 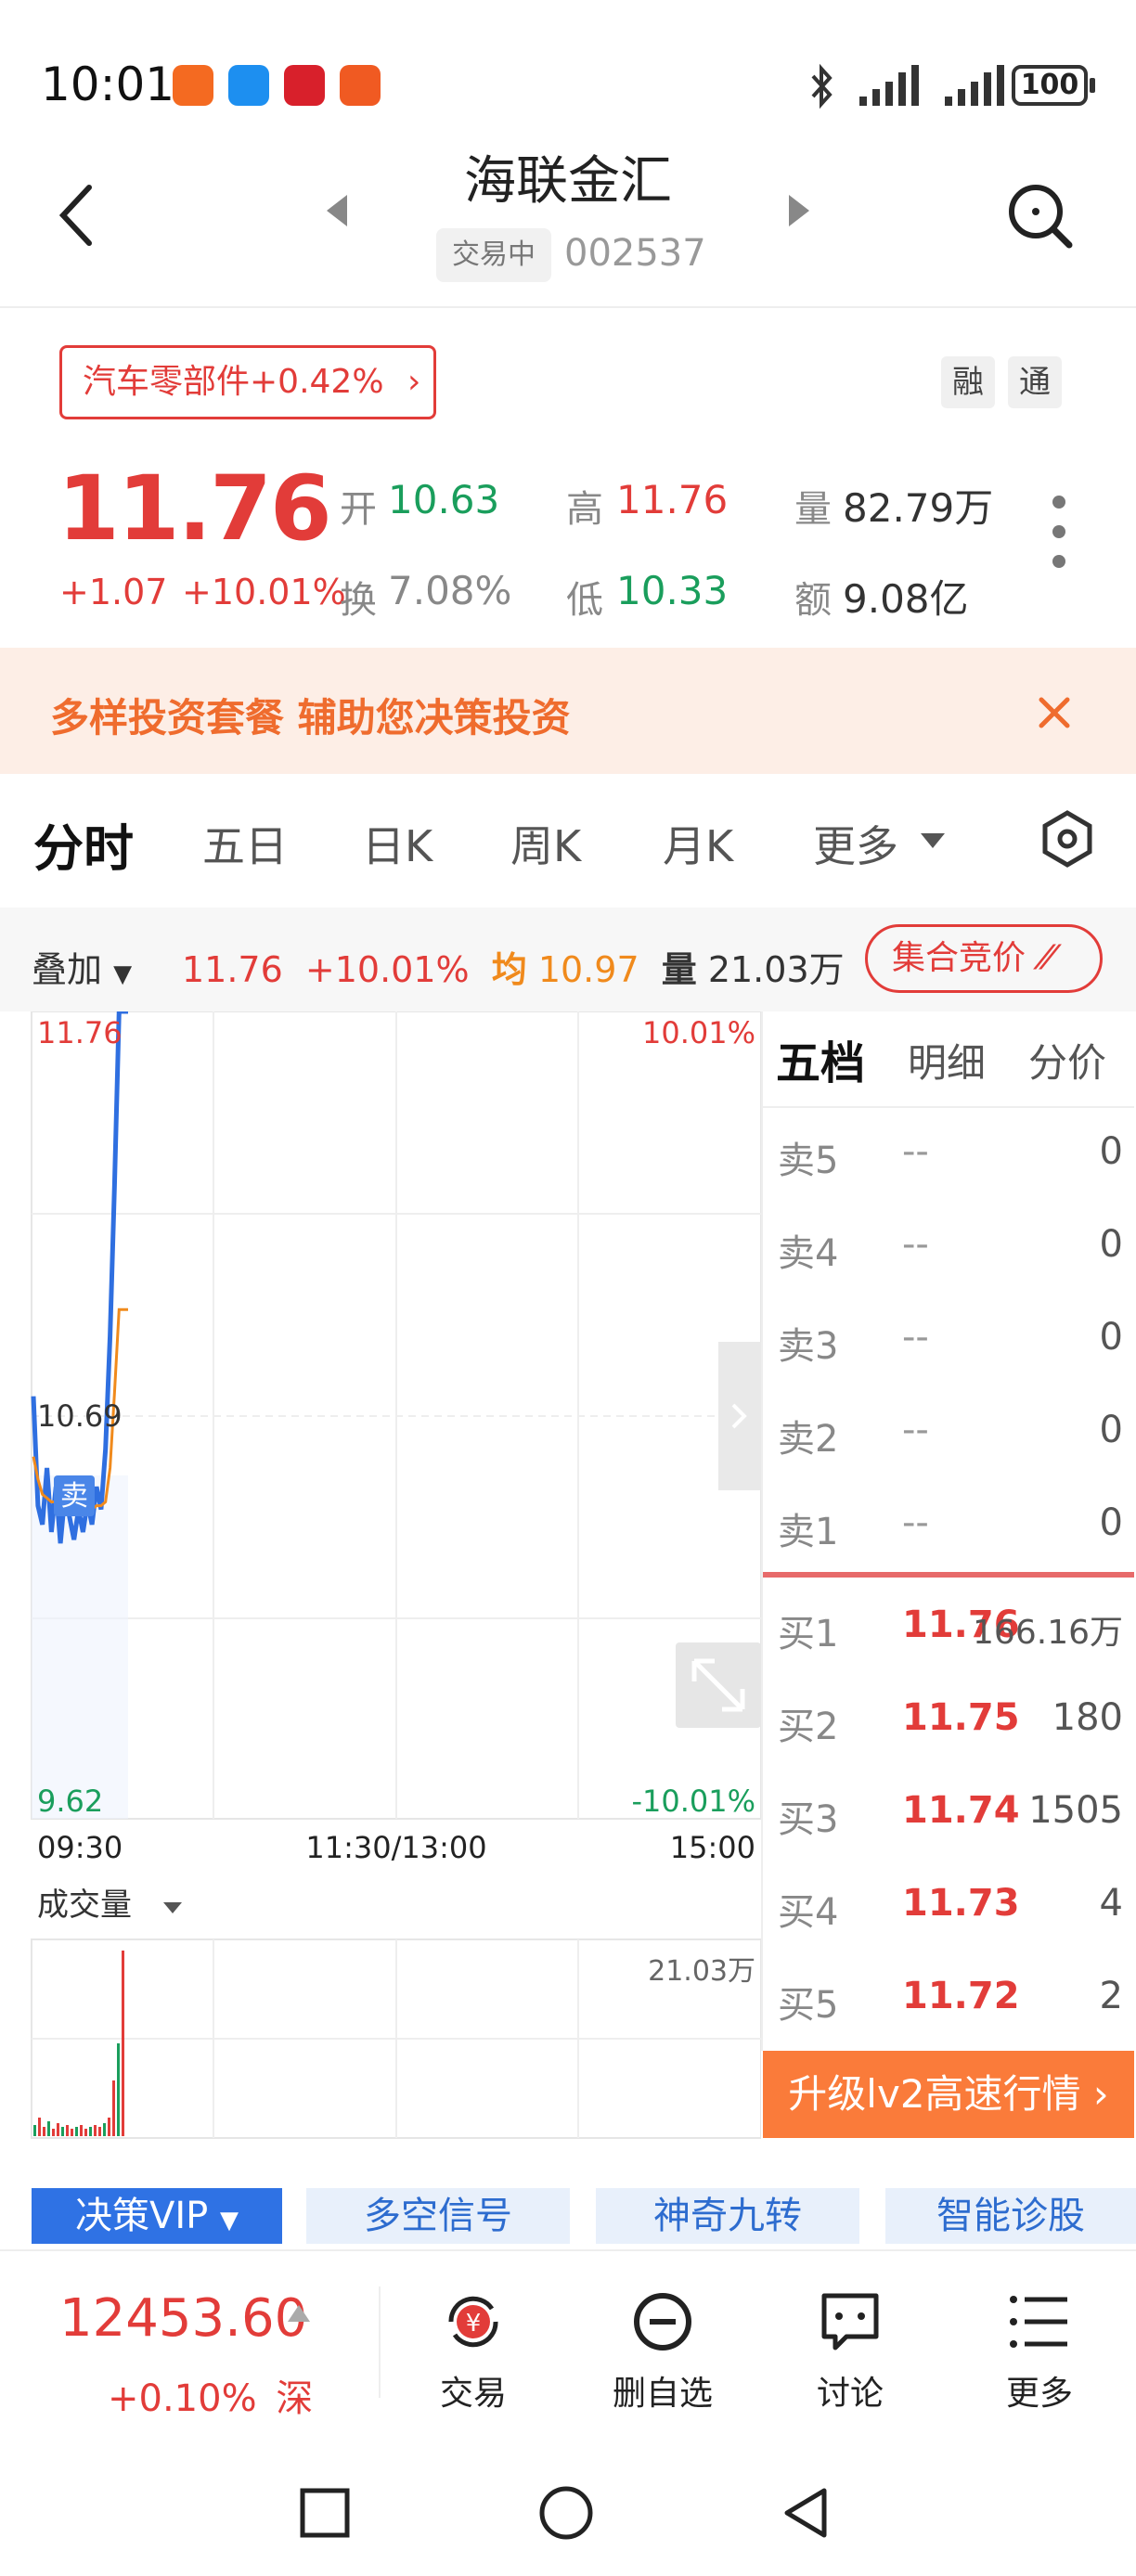 I want to click on ob-bids-price: 11.74, so click(x=961, y=1810).